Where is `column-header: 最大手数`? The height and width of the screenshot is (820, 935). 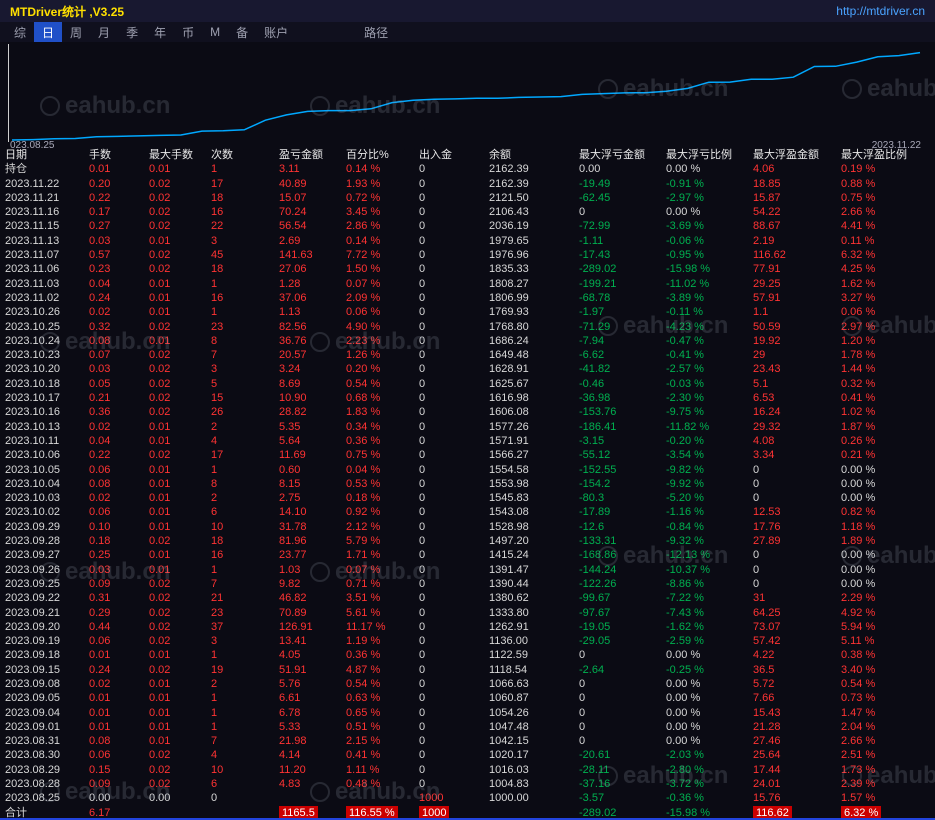
column-header: 最大手数 is located at coordinates (175, 155).